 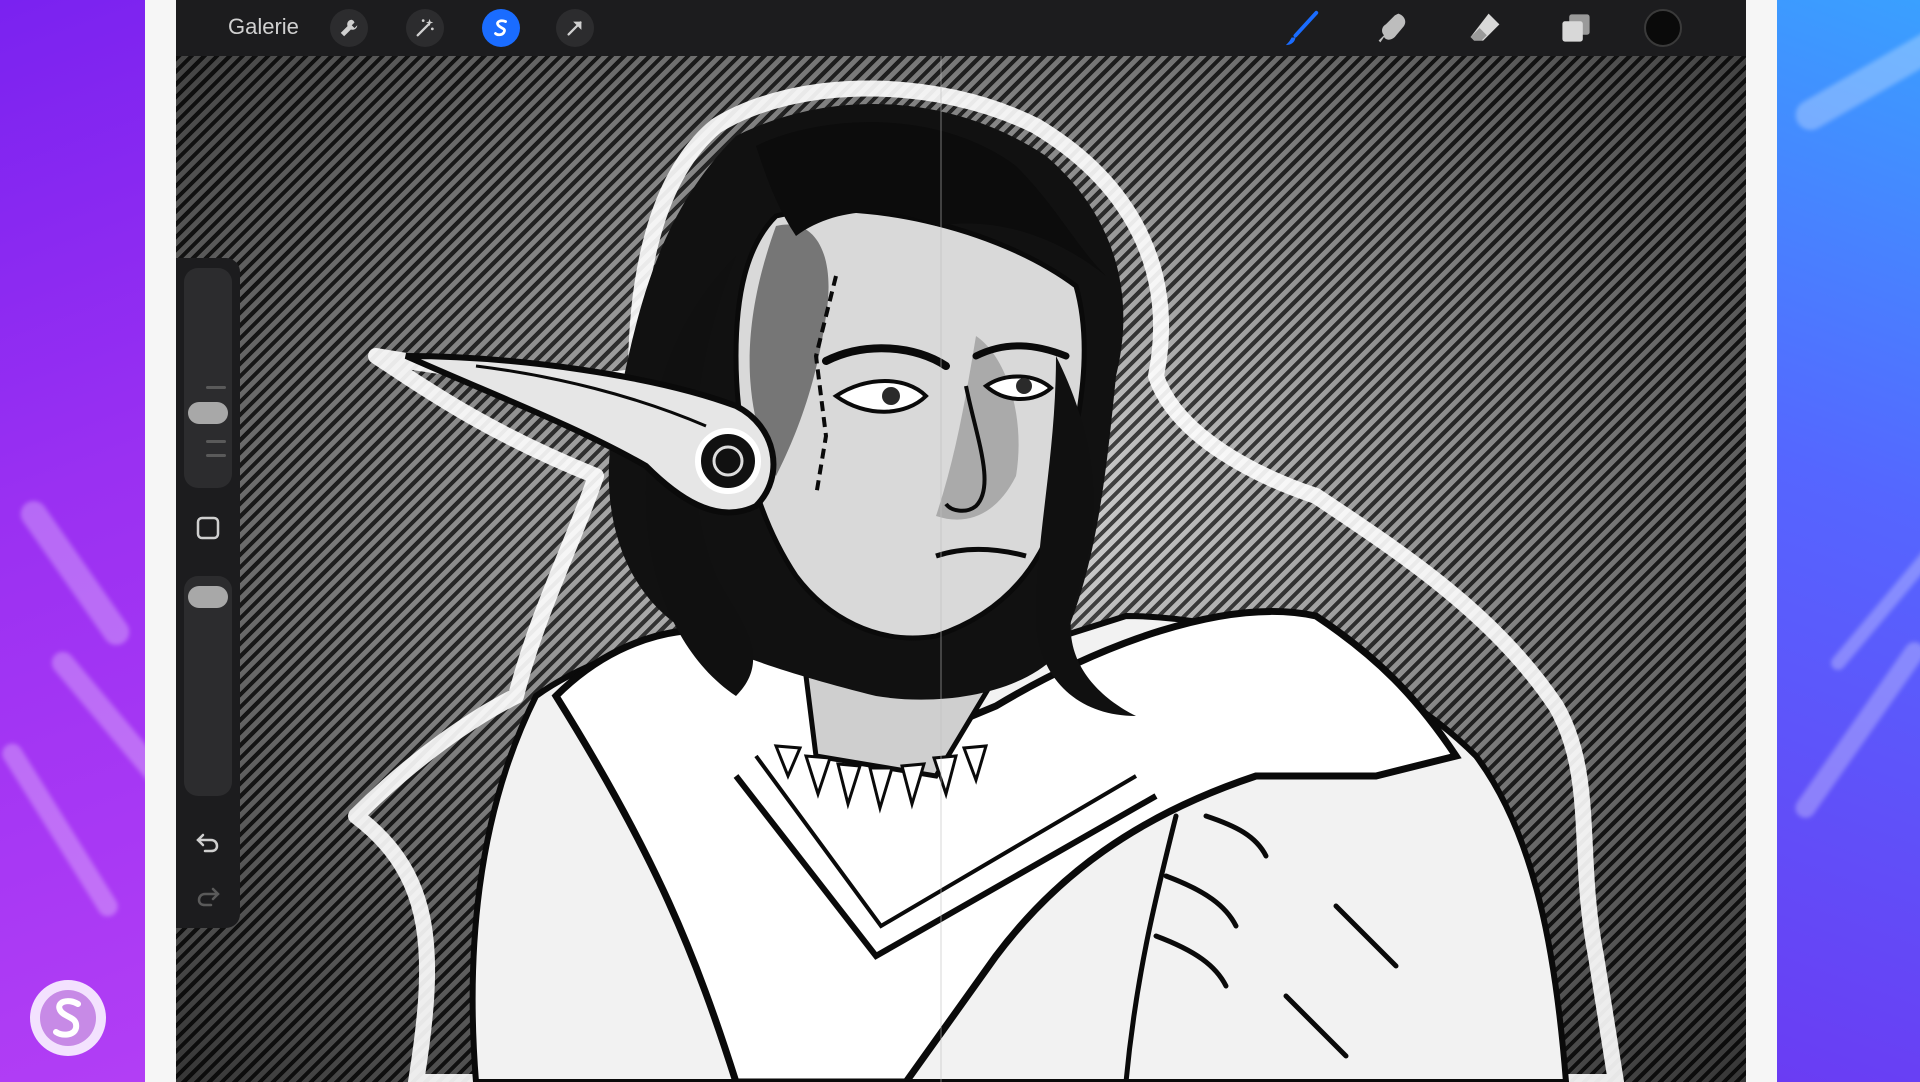 I want to click on color-picker-button, so click(x=1663, y=28).